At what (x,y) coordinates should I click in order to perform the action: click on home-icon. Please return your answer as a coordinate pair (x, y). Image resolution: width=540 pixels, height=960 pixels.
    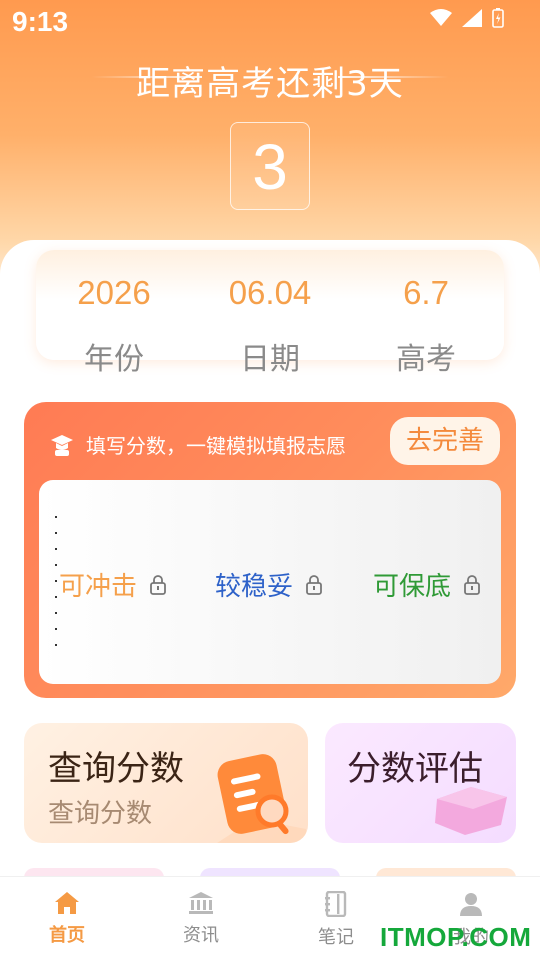
    Looking at the image, I should click on (67, 903).